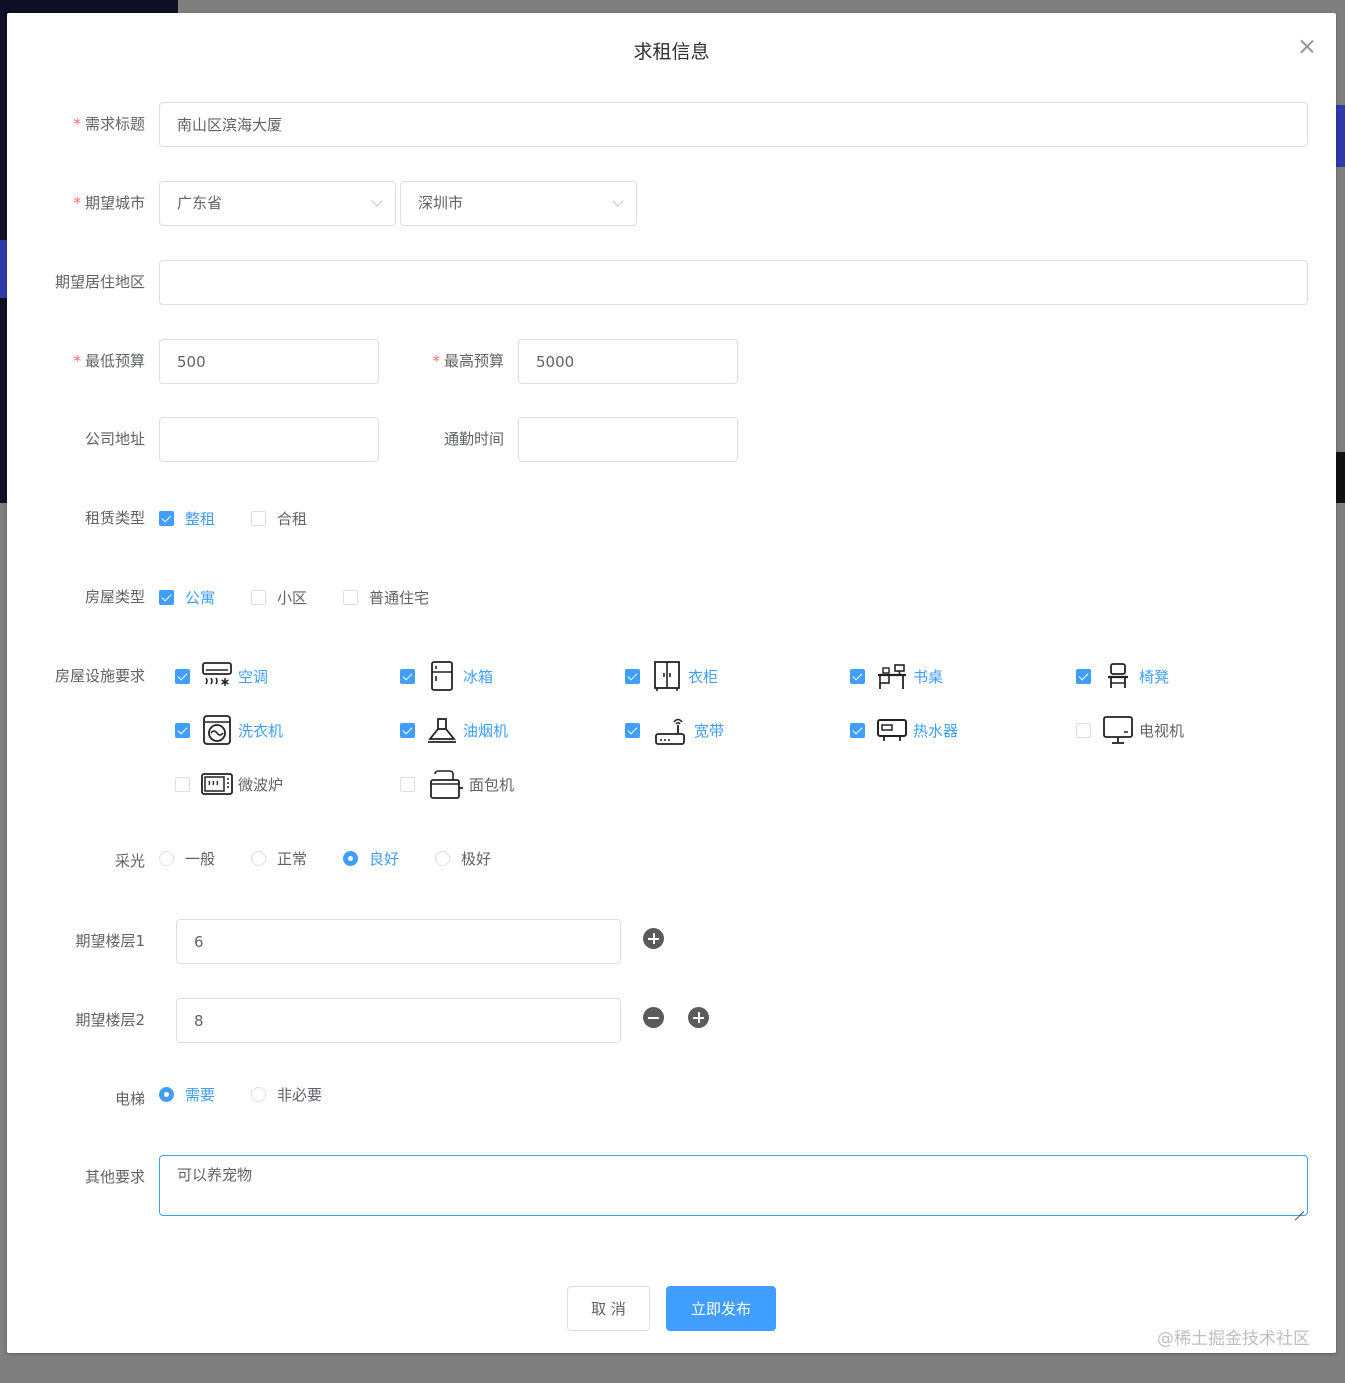  Describe the element at coordinates (292, 858) in the screenshot. I see `radio-label: 正常` at that location.